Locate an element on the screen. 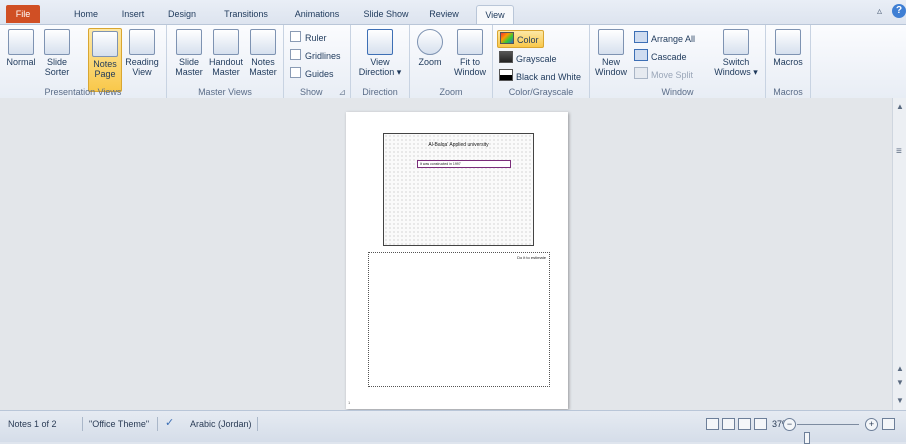  previous-page-icon: ▲ is located at coordinates (900, 368).